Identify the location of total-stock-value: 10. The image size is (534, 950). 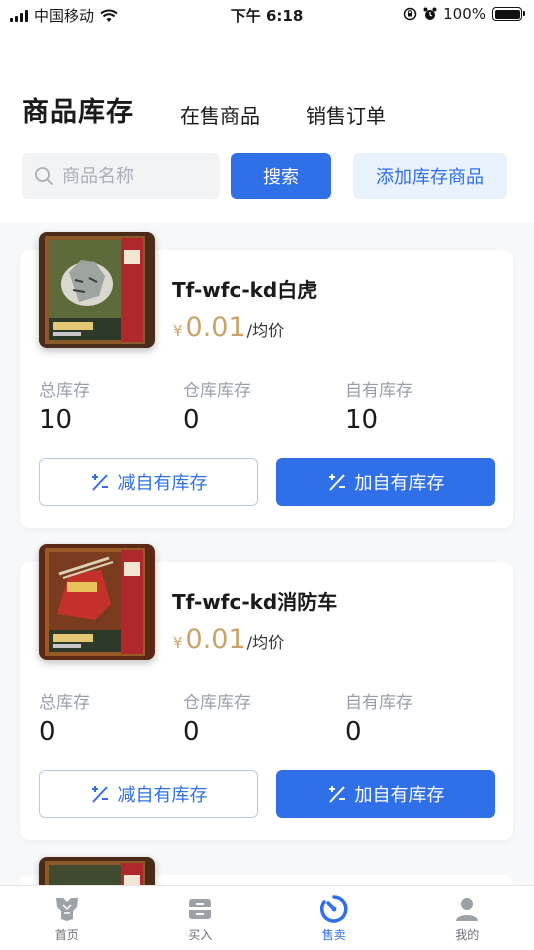
(56, 420).